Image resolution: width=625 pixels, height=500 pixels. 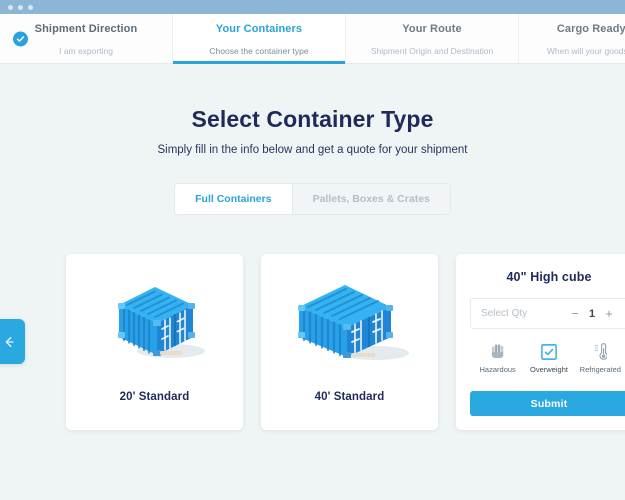 I want to click on hazardous-glove-icon, so click(x=497, y=351).